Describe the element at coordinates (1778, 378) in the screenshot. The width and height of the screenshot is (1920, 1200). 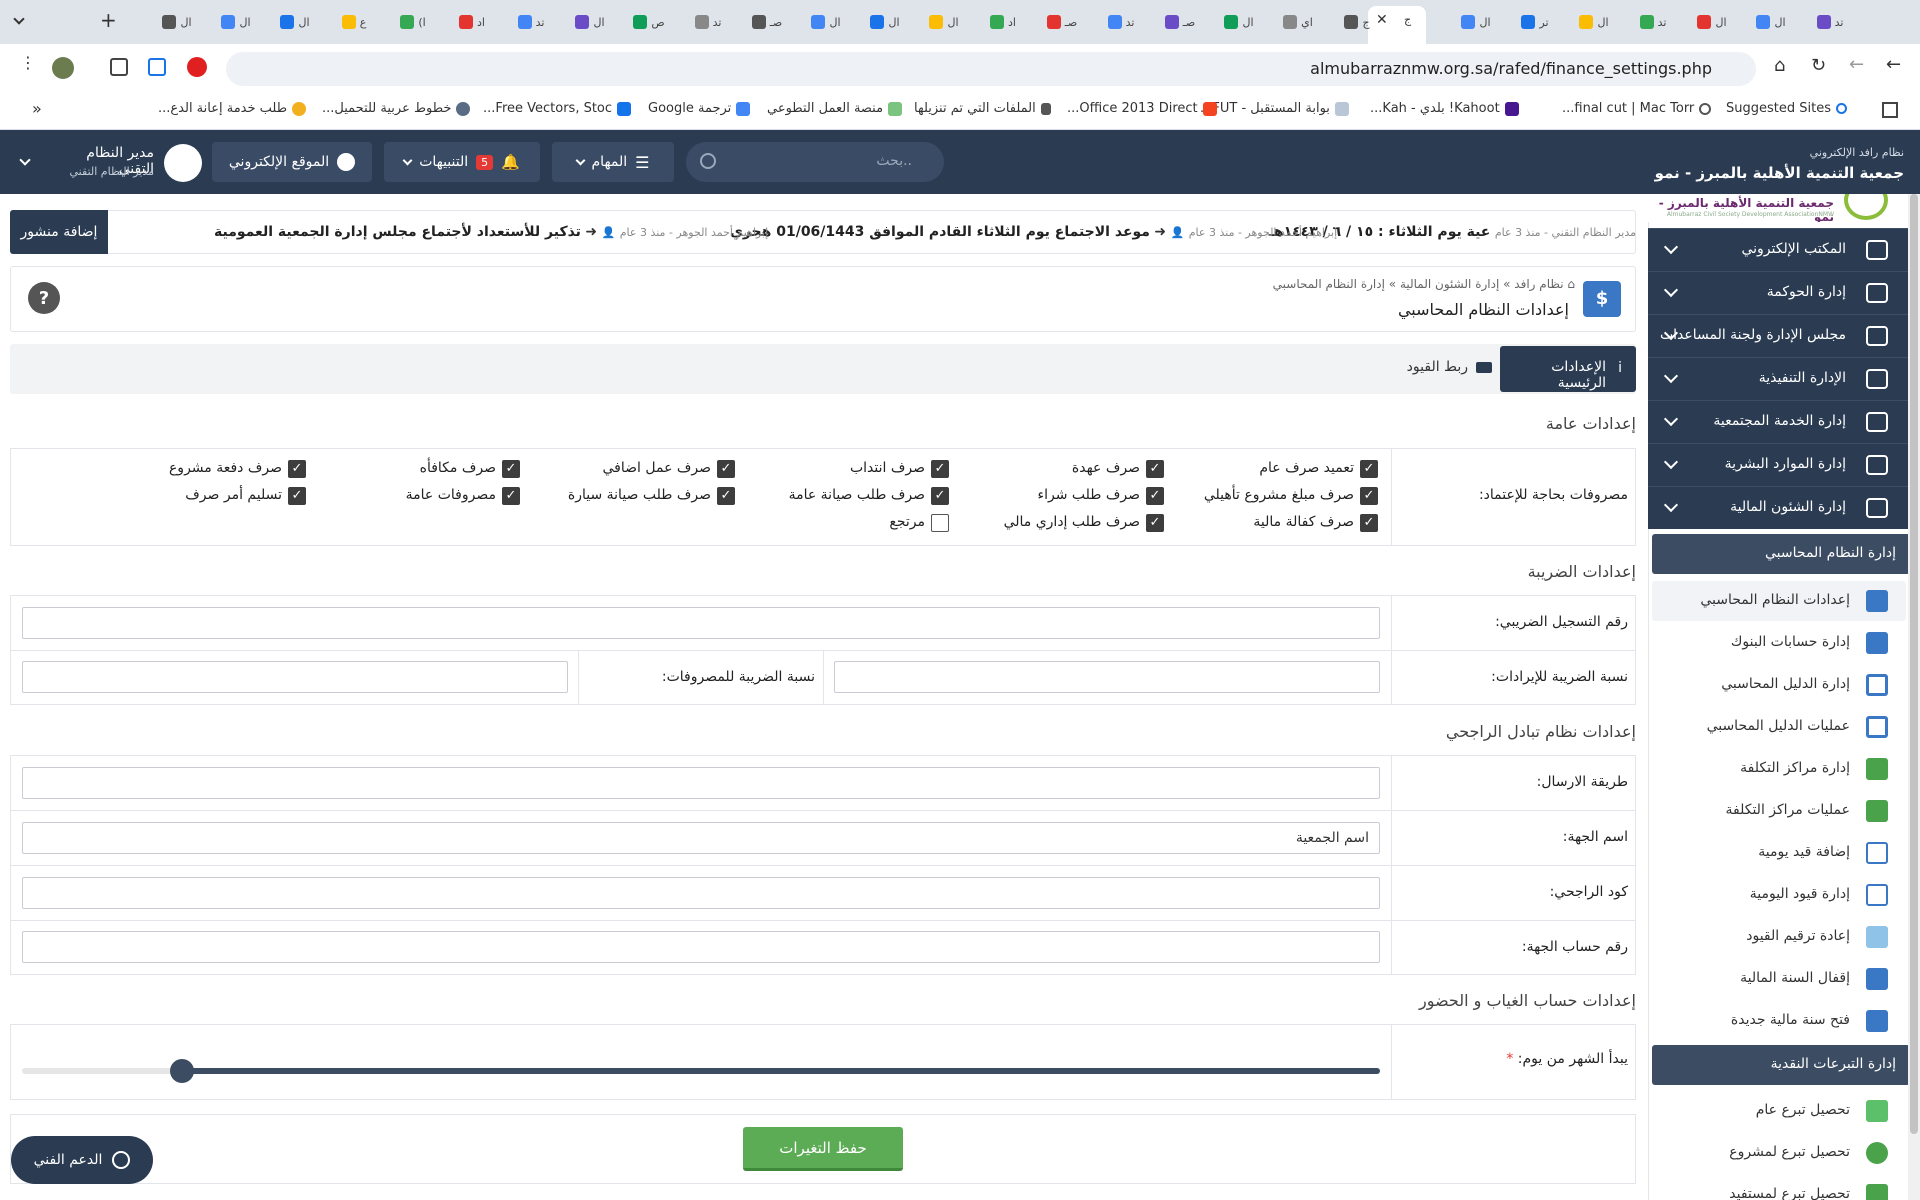
I see `sidebar-section-executive: الإدارة التنفيذية` at that location.